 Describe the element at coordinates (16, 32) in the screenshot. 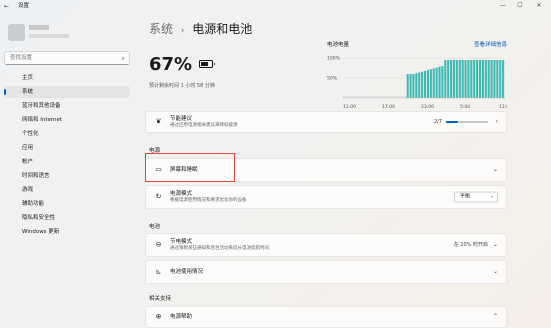

I see `avatar` at that location.